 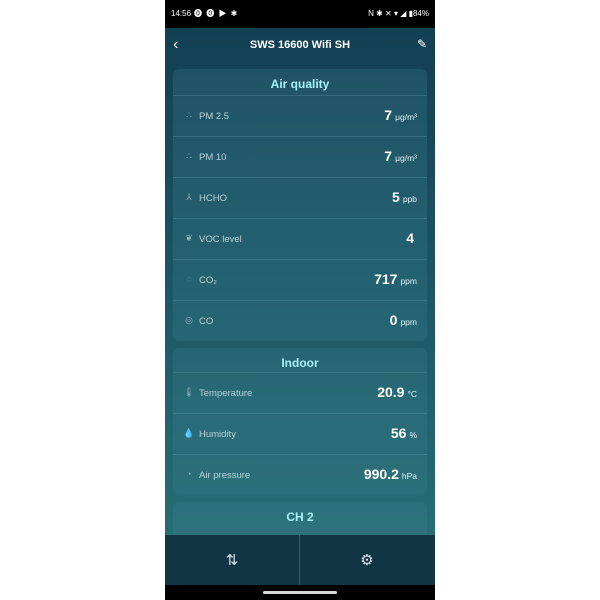 I want to click on pm10-label: PM 10, so click(x=213, y=157).